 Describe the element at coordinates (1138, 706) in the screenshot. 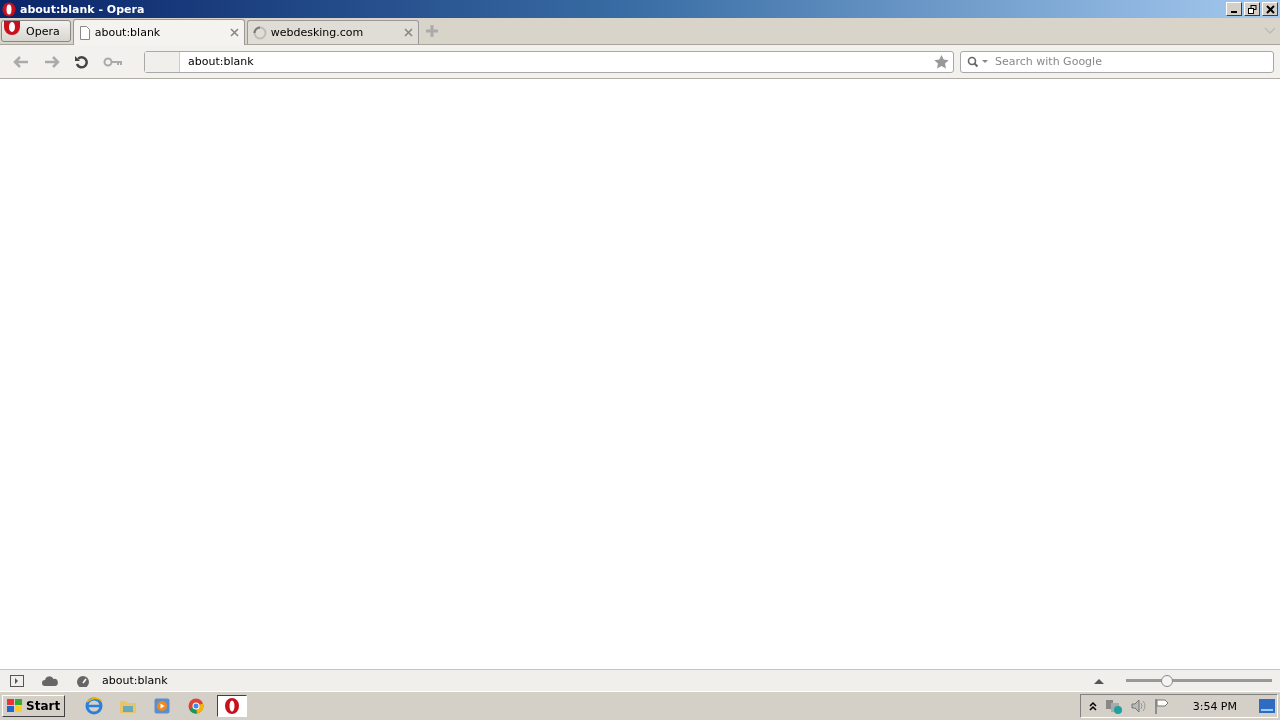

I see `speaker-icon` at that location.